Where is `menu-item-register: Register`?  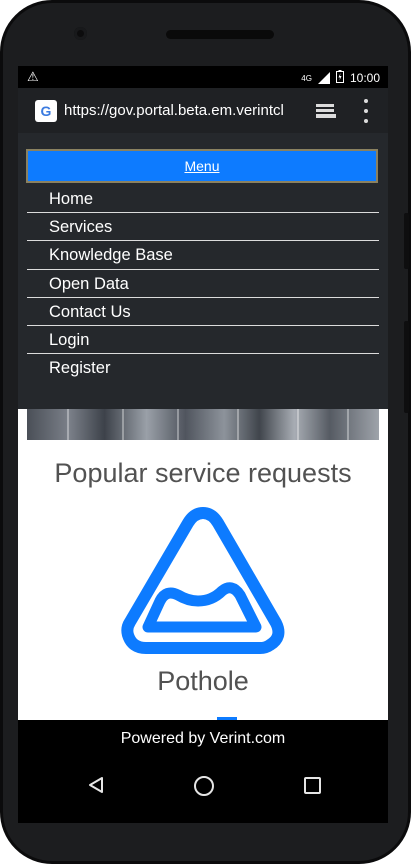 menu-item-register: Register is located at coordinates (203, 368).